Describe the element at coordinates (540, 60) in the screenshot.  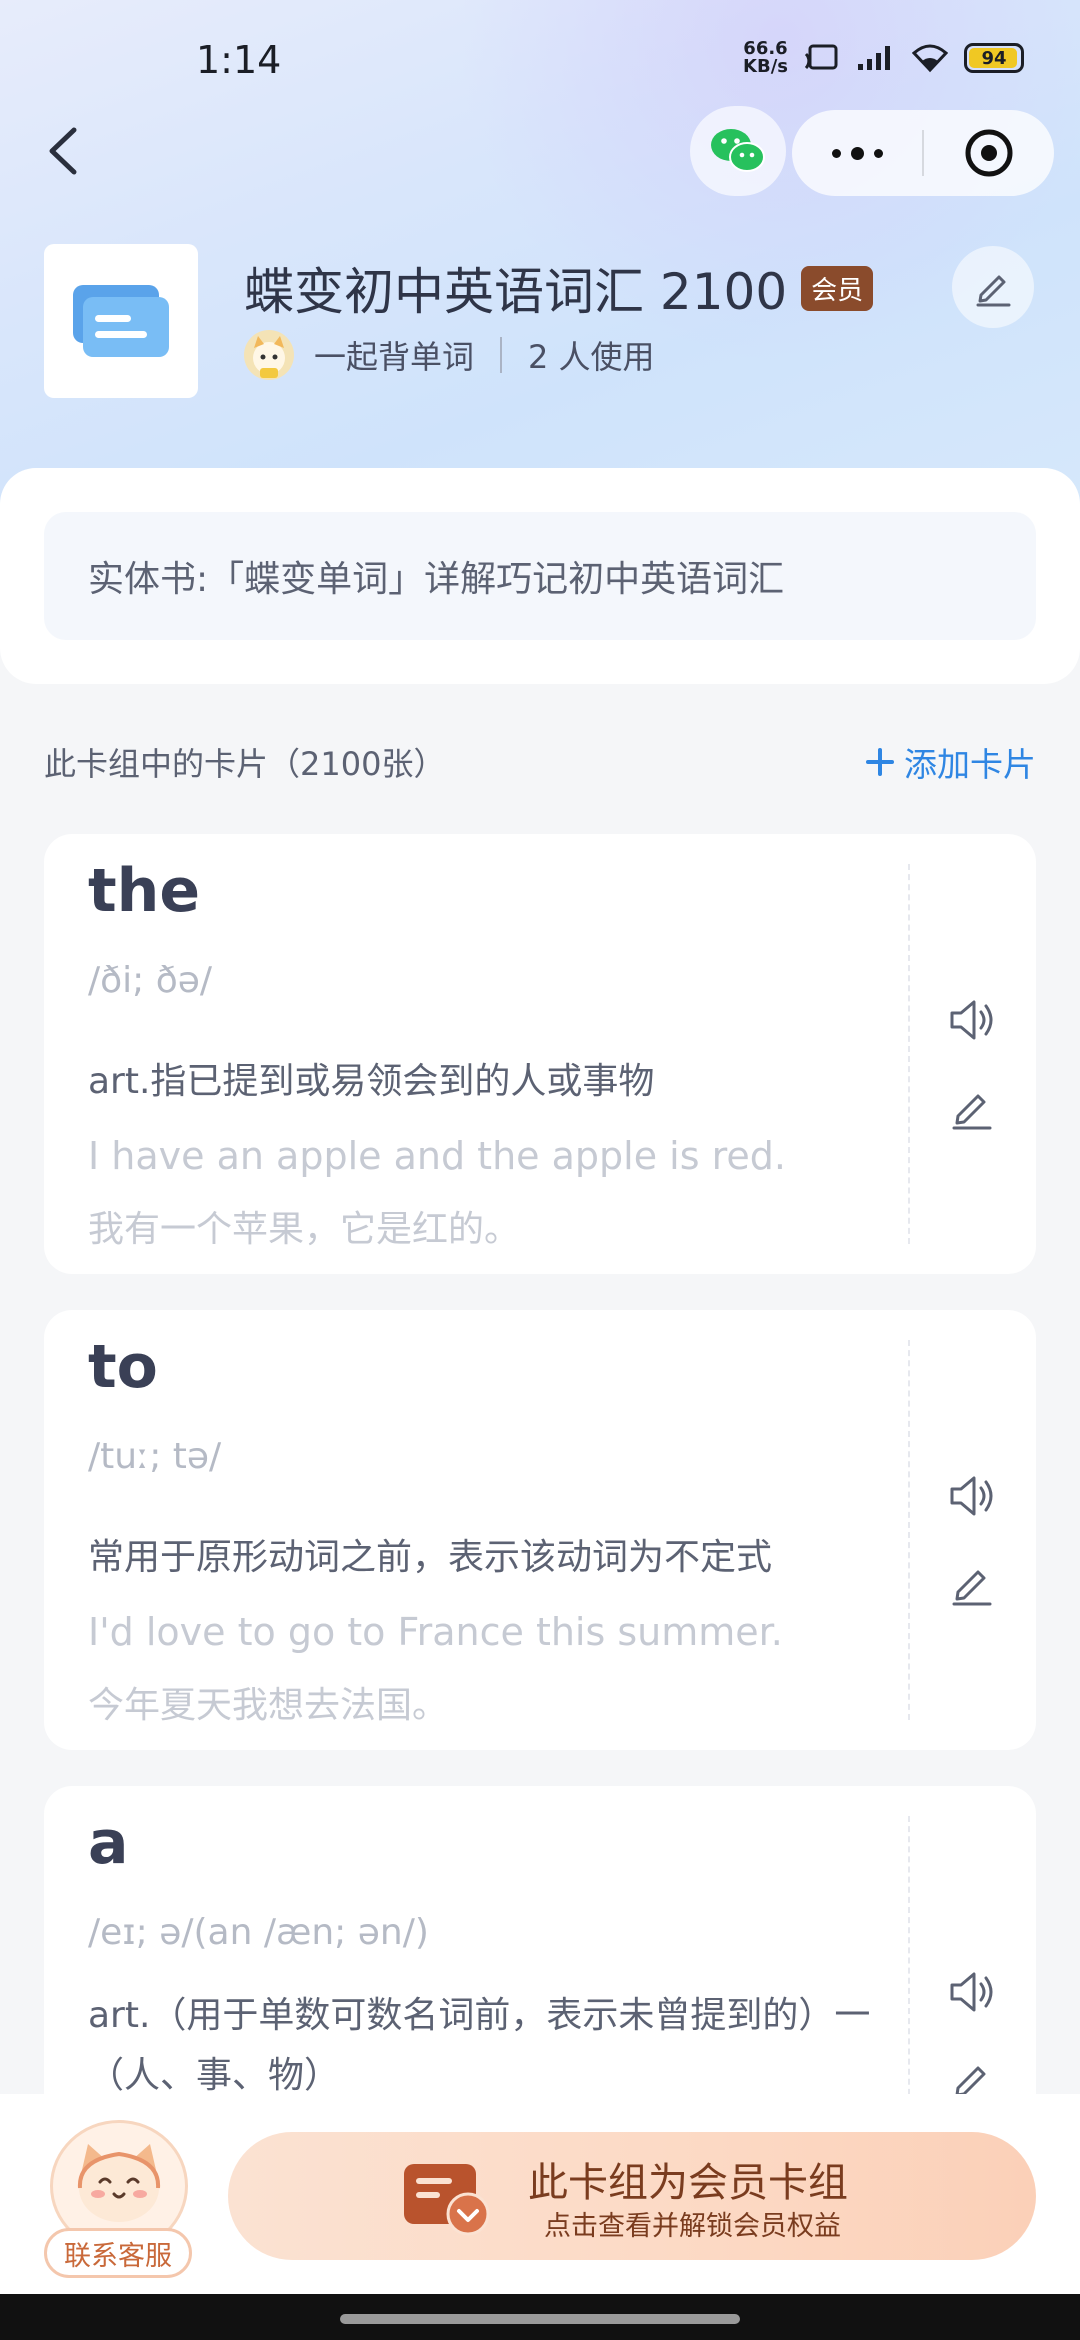
I see `status-bar: 1:14 66.6 KB/s 94` at that location.